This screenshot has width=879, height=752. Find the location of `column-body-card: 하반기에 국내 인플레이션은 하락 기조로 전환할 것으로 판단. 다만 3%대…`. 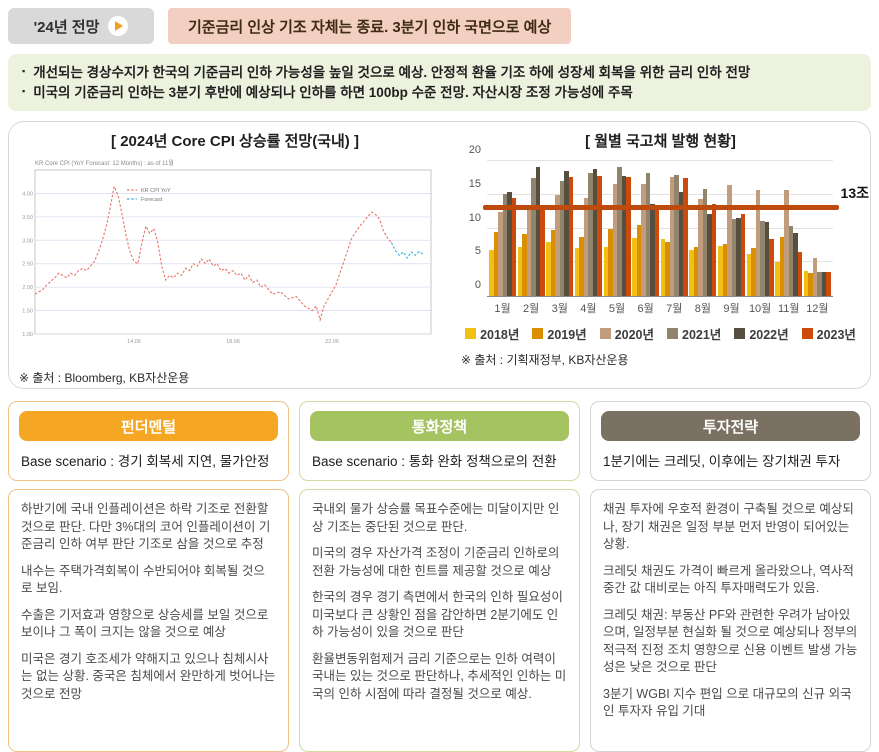

column-body-card: 하반기에 국내 인플레이션은 하락 기조로 전환할 것으로 판단. 다만 3%대… is located at coordinates (148, 620).